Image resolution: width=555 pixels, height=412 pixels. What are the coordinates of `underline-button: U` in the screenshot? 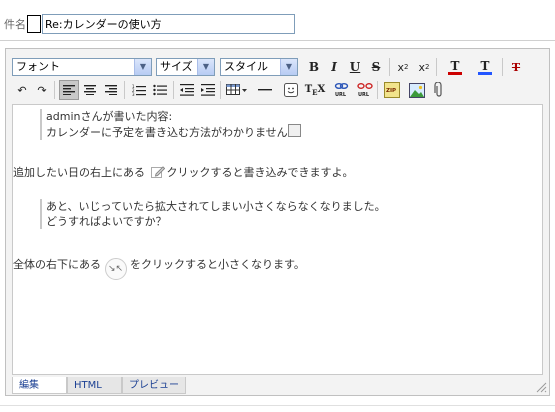 It's located at (355, 67).